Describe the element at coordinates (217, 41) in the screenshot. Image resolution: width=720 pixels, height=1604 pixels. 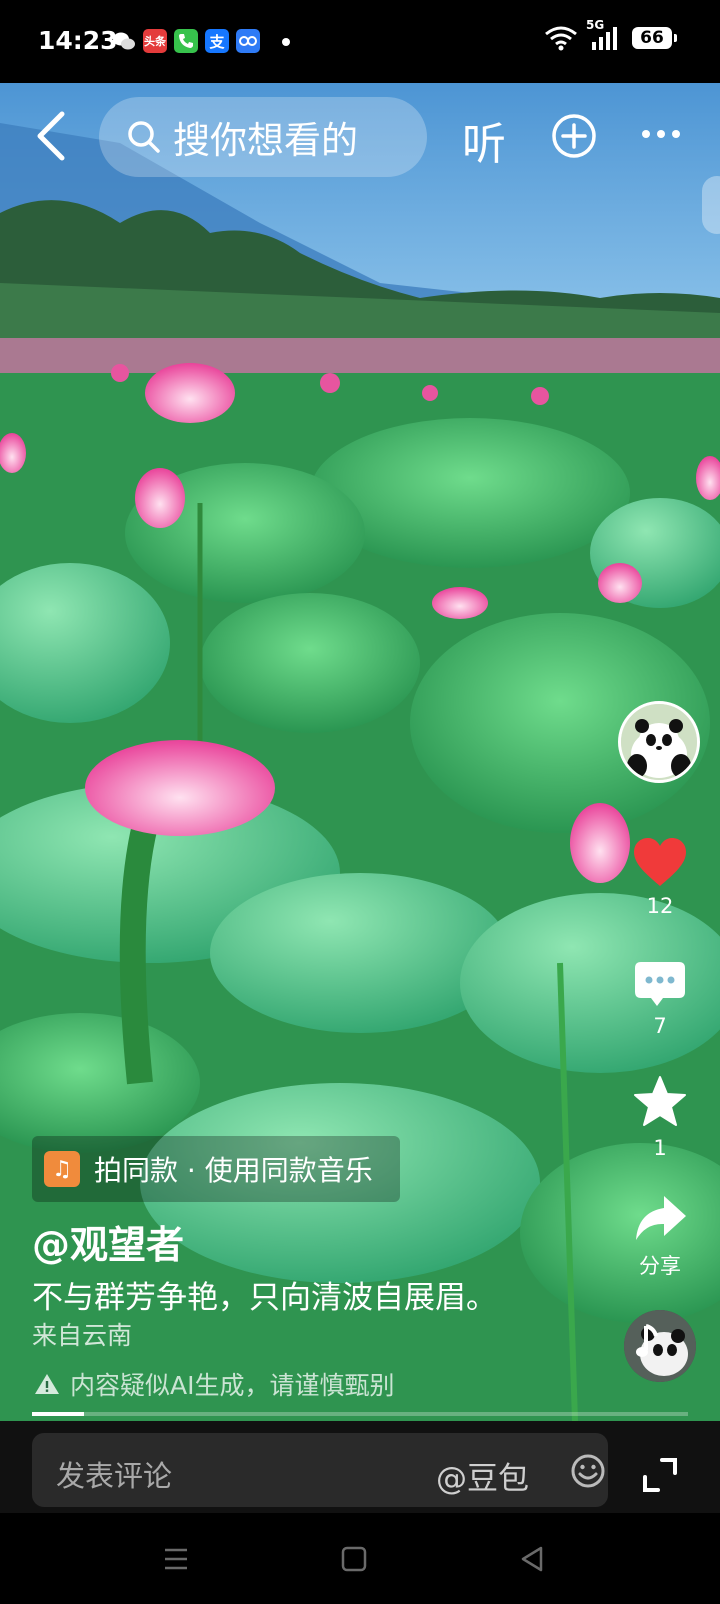
I see `alipay-icon: 支` at that location.